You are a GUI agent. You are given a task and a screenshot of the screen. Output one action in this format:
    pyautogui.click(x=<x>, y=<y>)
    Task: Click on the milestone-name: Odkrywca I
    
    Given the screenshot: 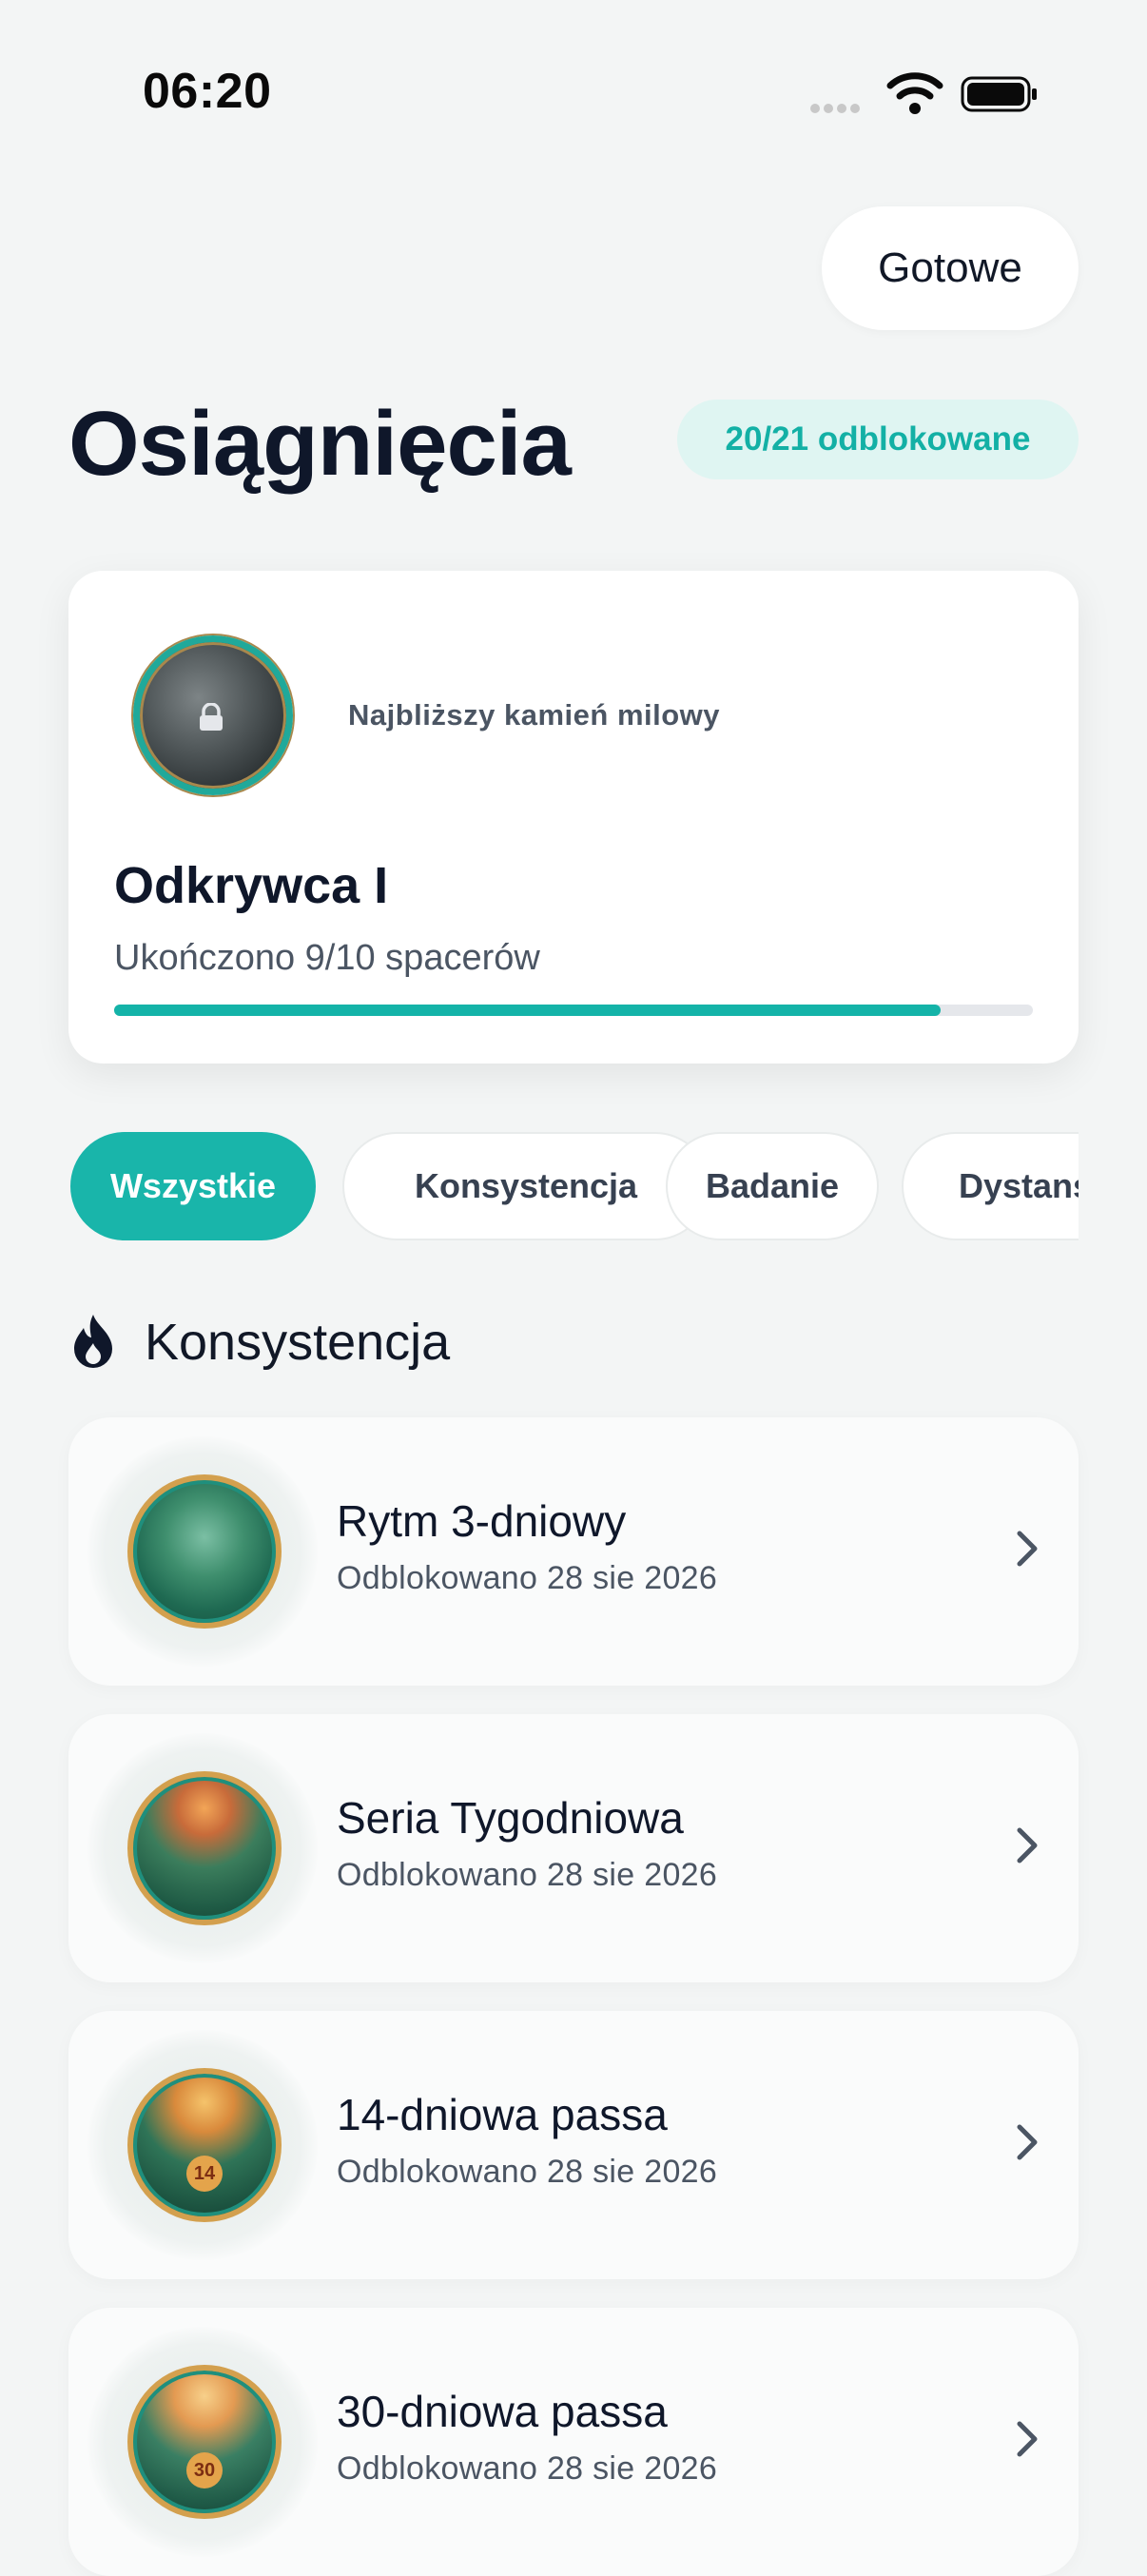 What is the action you would take?
    pyautogui.click(x=251, y=886)
    